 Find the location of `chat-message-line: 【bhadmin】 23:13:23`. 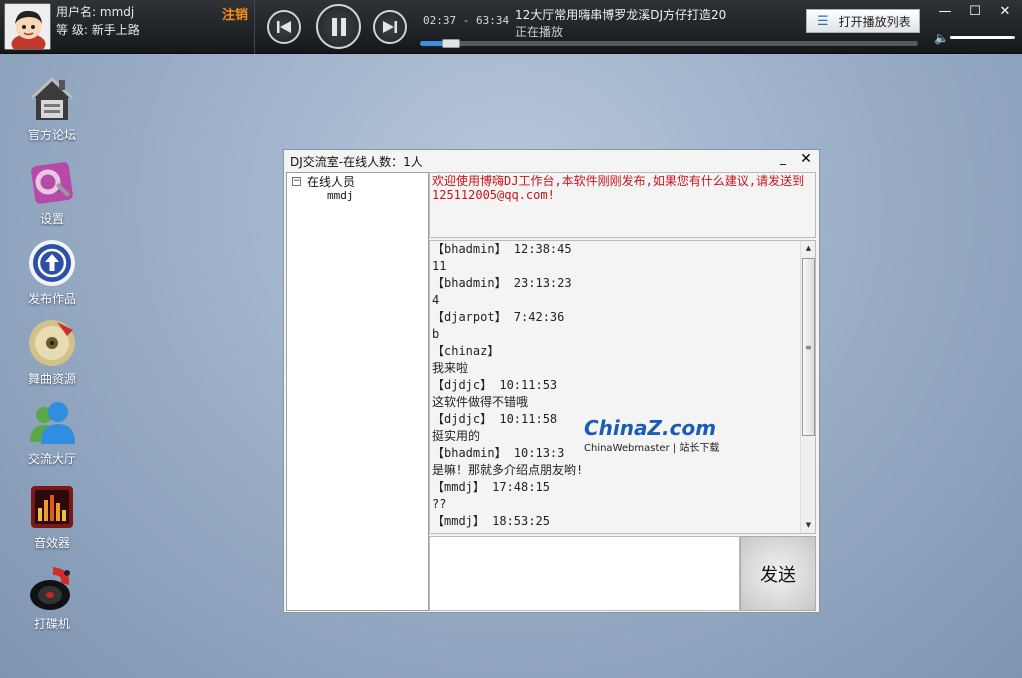

chat-message-line: 【bhadmin】 23:13:23 is located at coordinates (502, 283).